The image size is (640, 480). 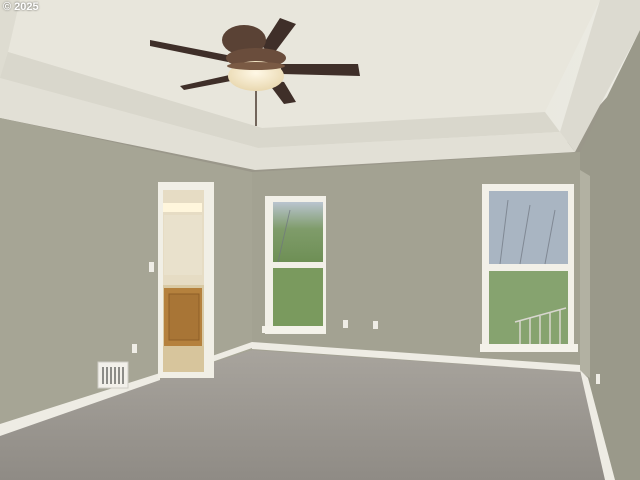 I want to click on right-window-glass-bottom, so click(x=528, y=308).